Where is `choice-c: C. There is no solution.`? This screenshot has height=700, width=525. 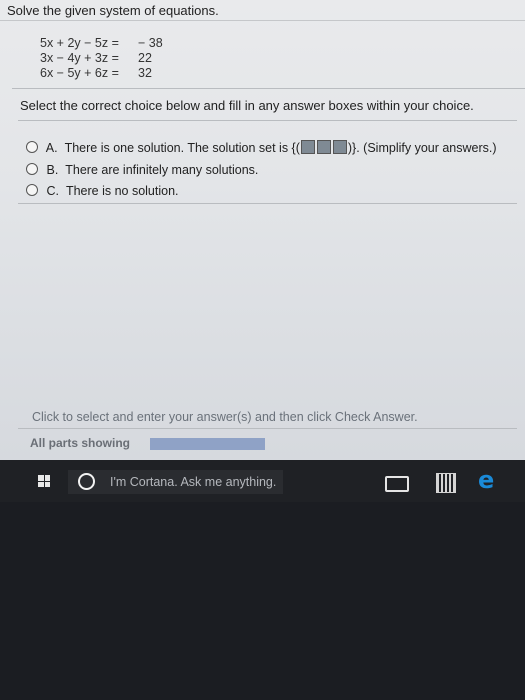 choice-c: C. There is no solution. is located at coordinates (102, 191).